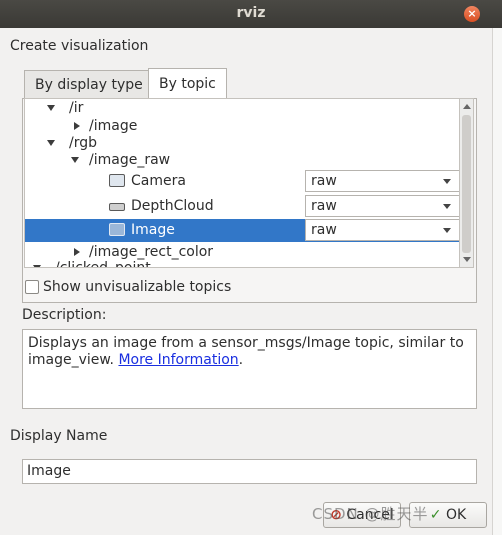 This screenshot has height=535, width=502. Describe the element at coordinates (79, 46) in the screenshot. I see `create-visualization-label: Create visualization` at that location.